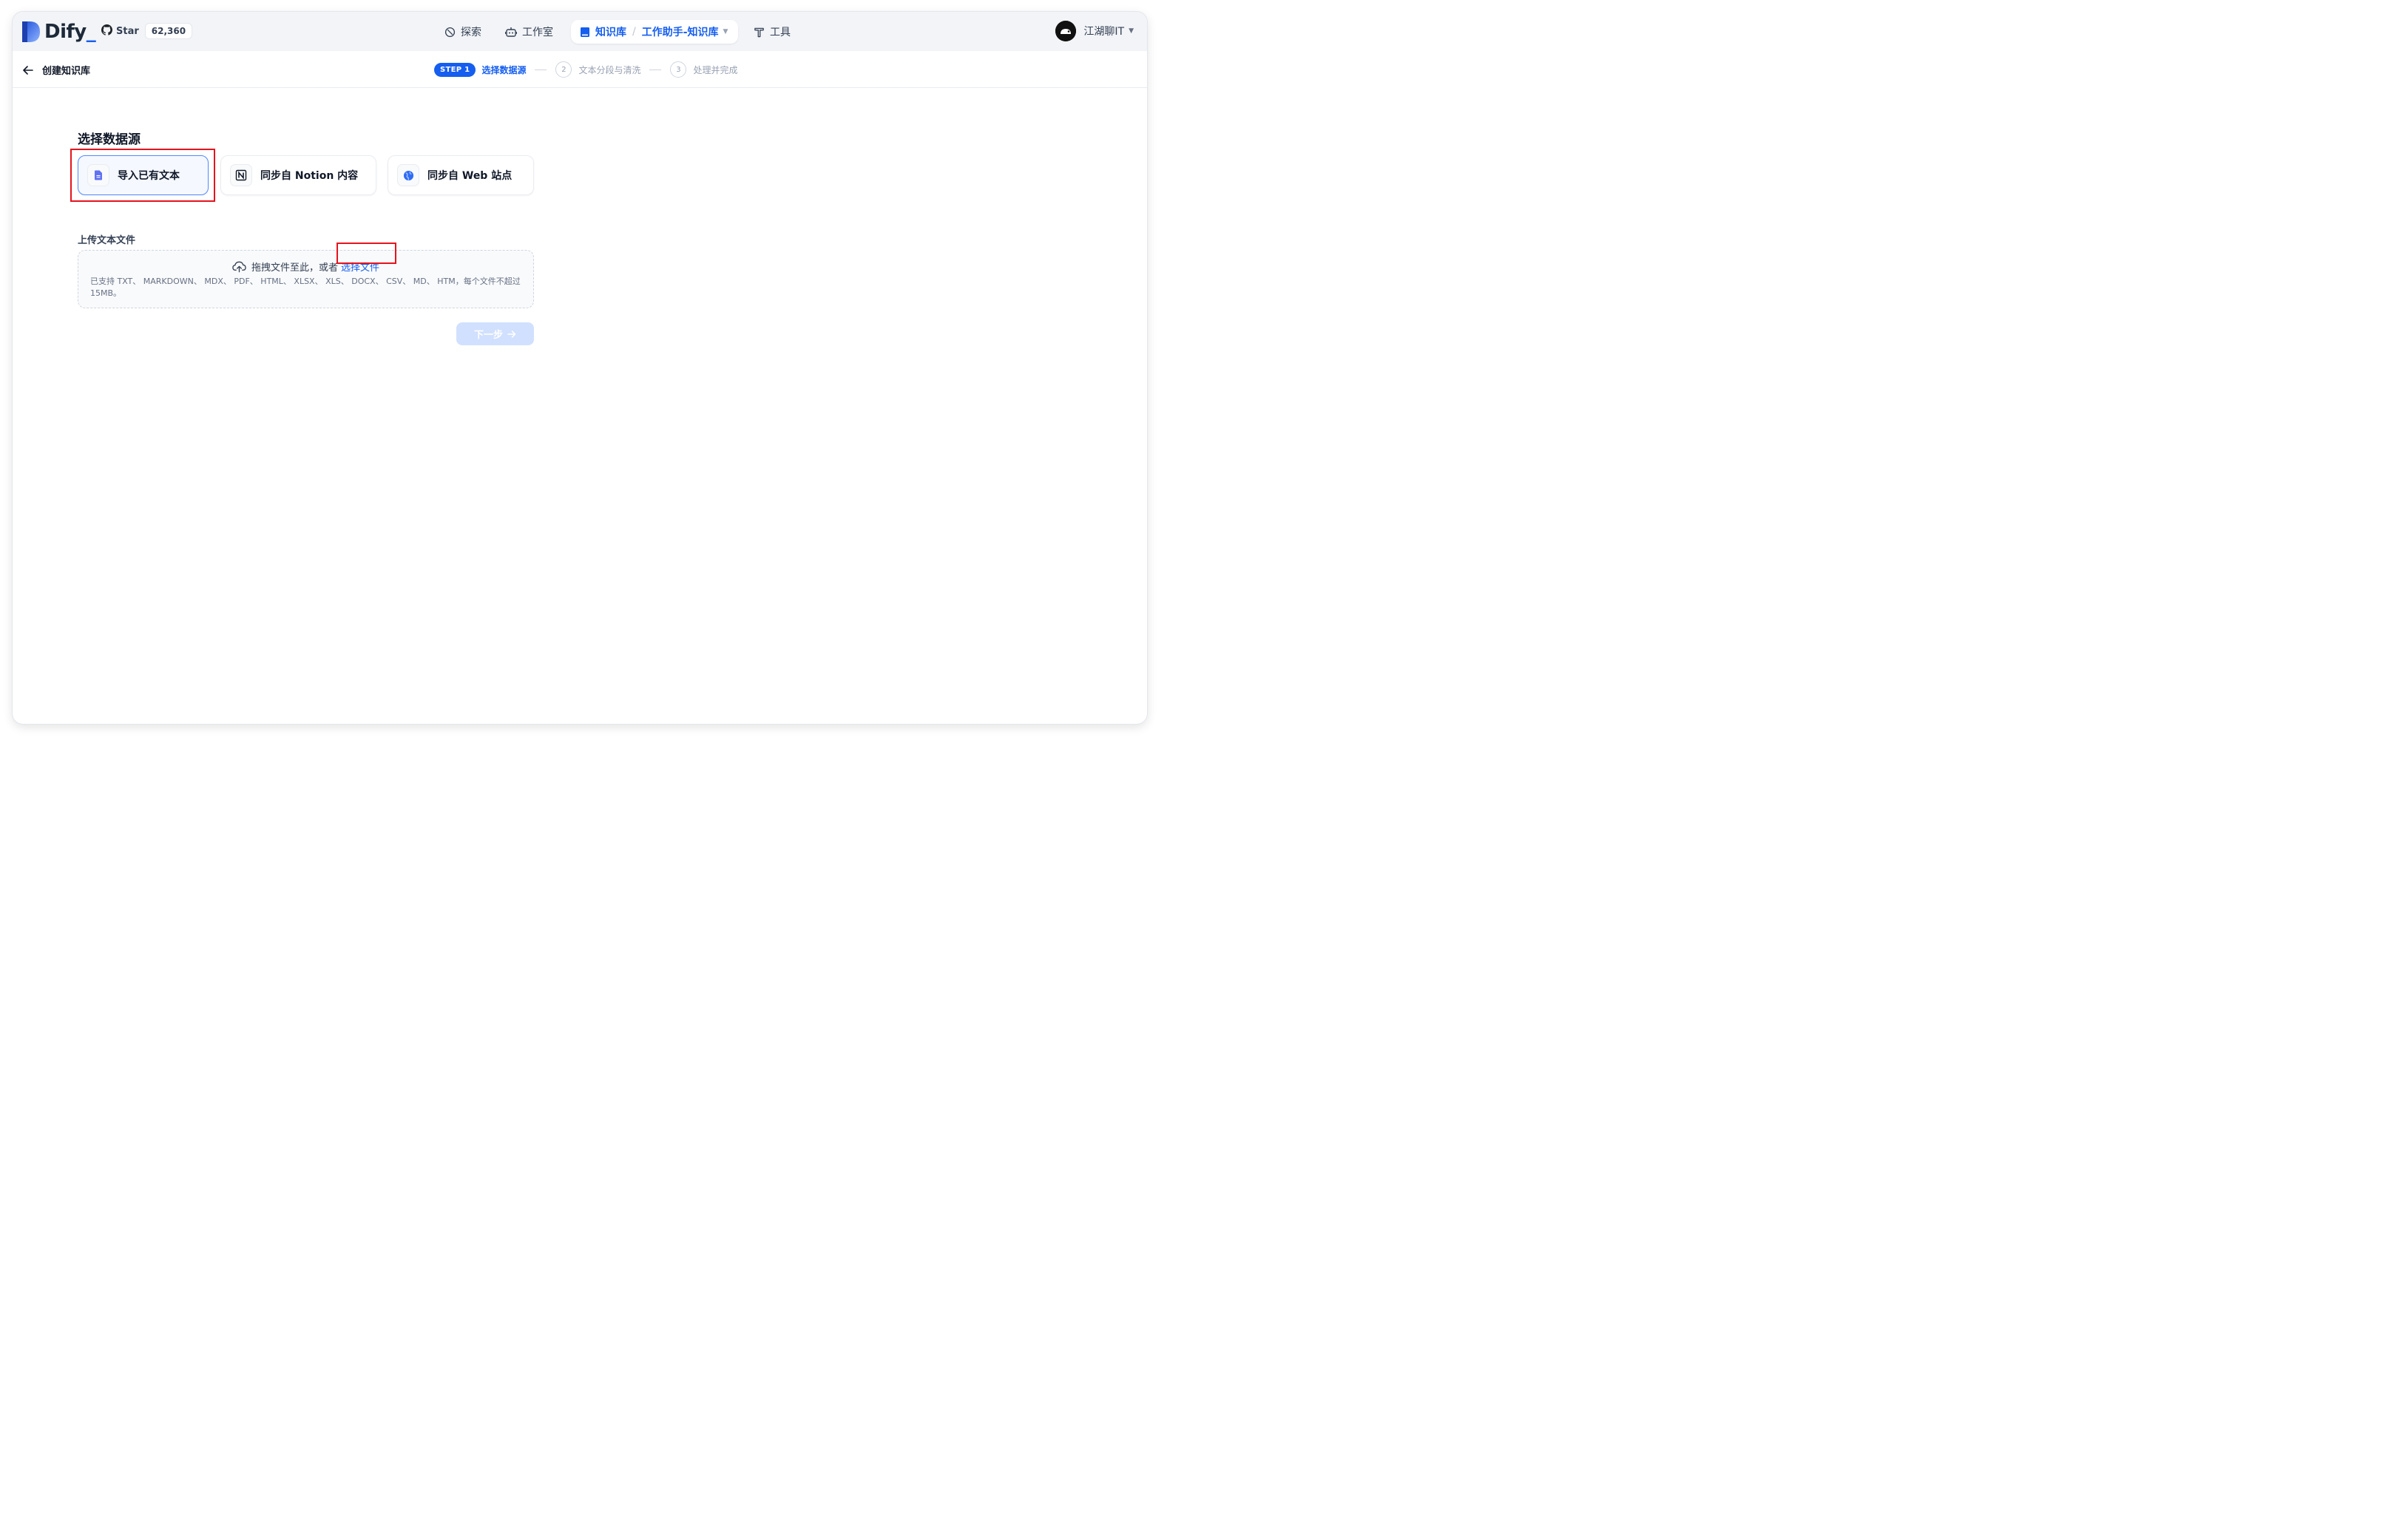  What do you see at coordinates (488, 336) in the screenshot?
I see `next-step-label: 下一步` at bounding box center [488, 336].